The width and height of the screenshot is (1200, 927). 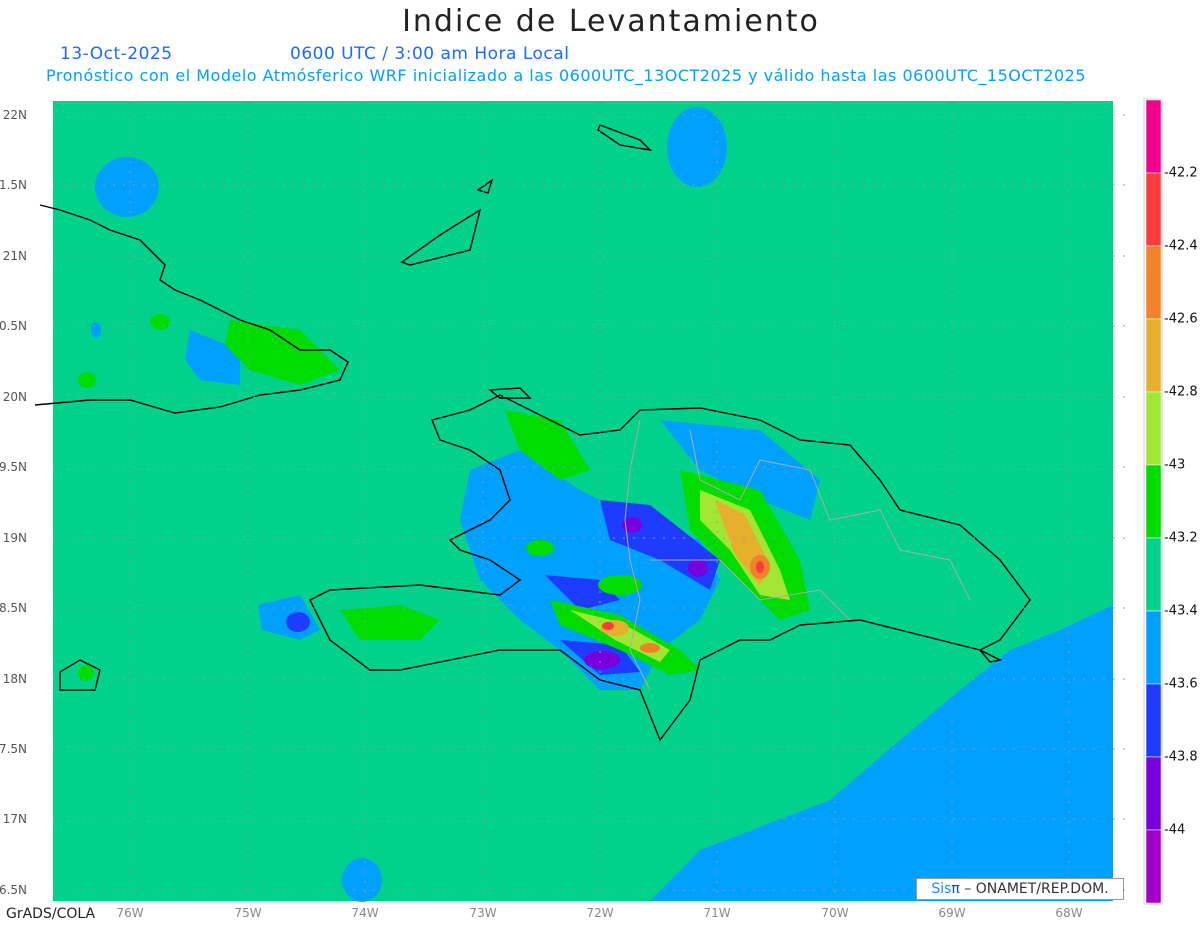 I want to click on colorbar, so click(x=1153, y=501).